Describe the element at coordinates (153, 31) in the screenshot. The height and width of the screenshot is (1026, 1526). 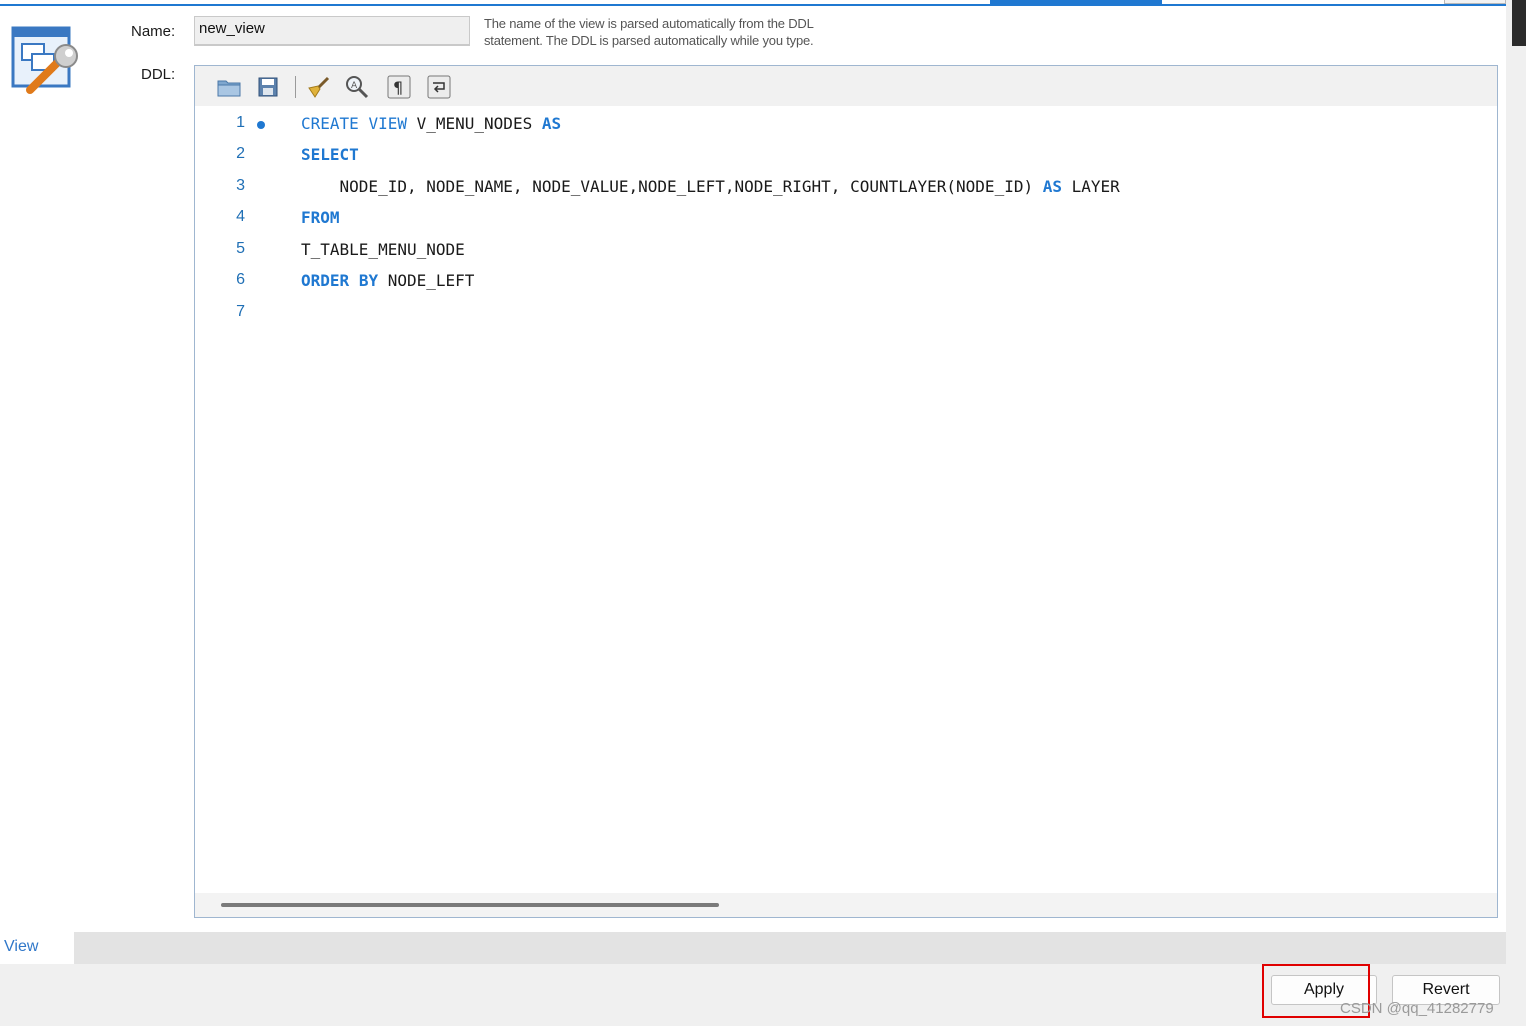
I see `name-label: Name:` at that location.